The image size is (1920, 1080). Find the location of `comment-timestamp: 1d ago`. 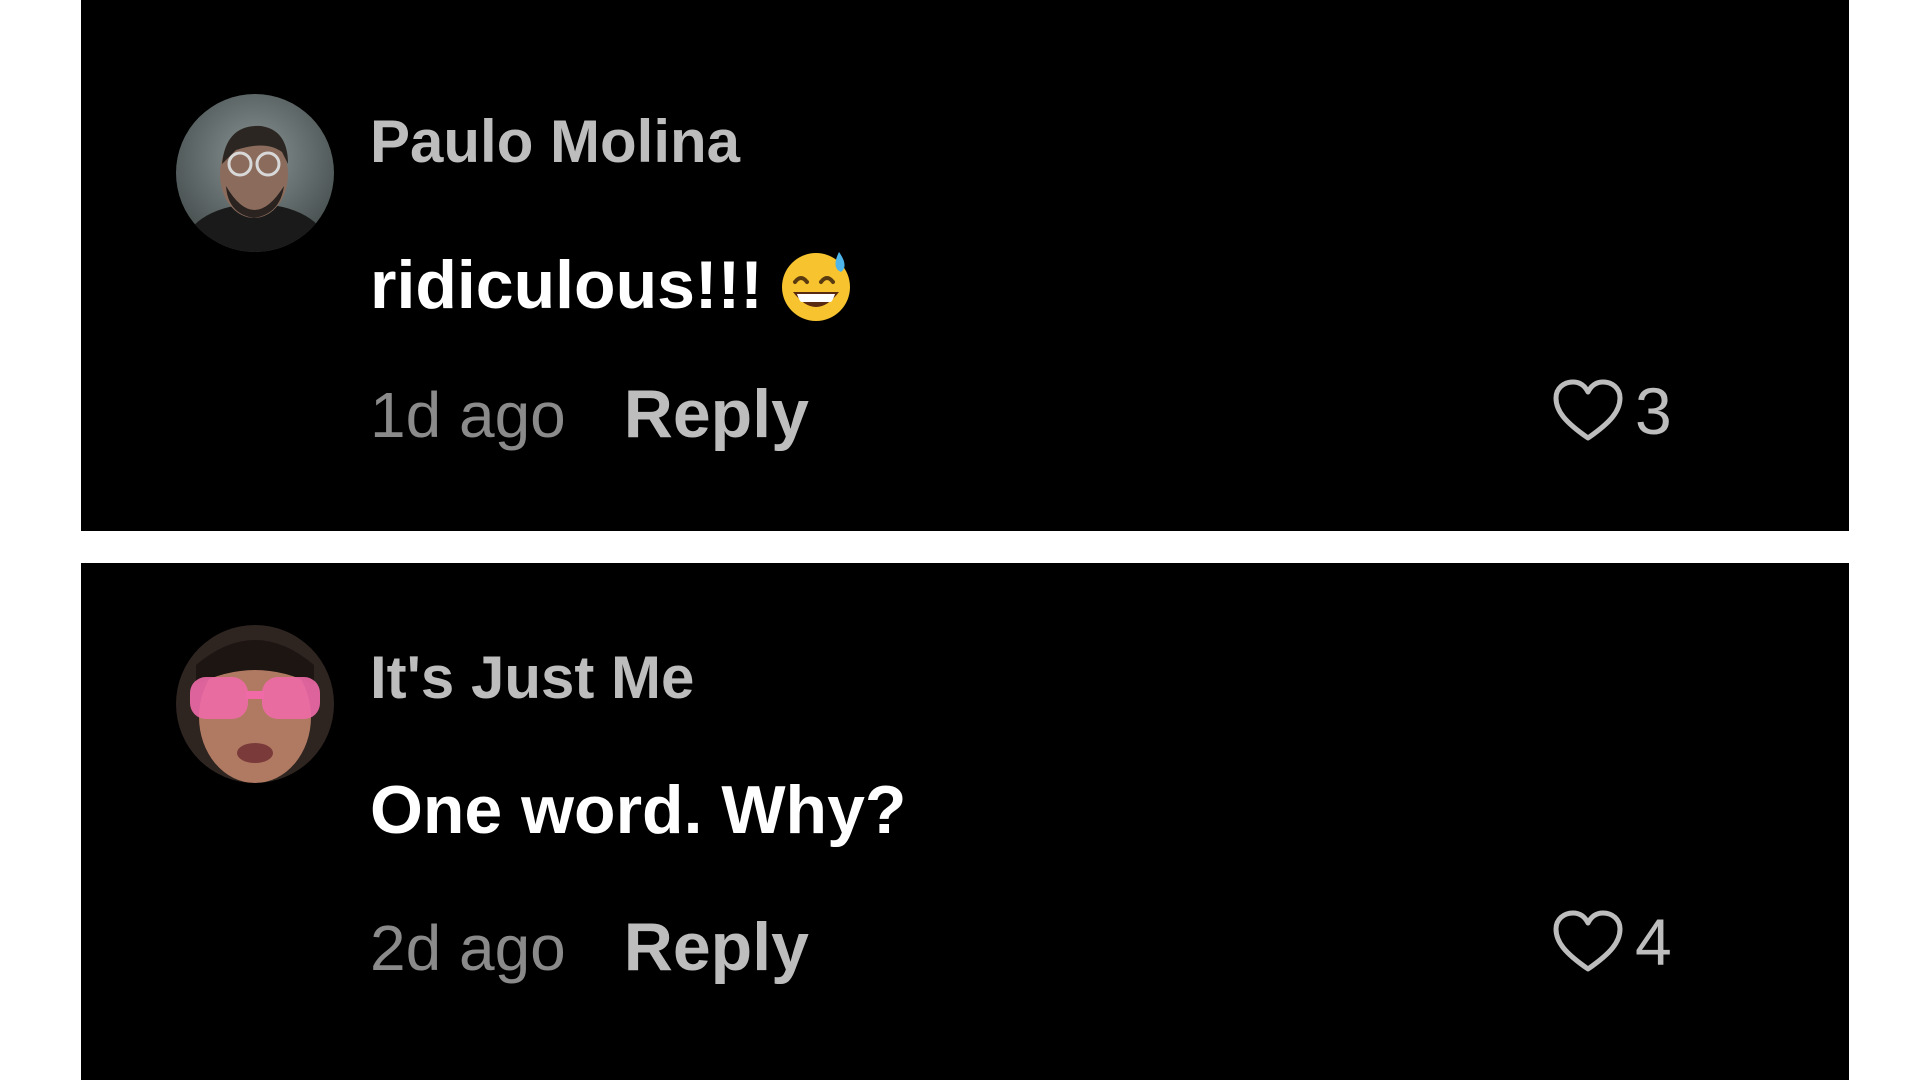

comment-timestamp: 1d ago is located at coordinates (468, 415).